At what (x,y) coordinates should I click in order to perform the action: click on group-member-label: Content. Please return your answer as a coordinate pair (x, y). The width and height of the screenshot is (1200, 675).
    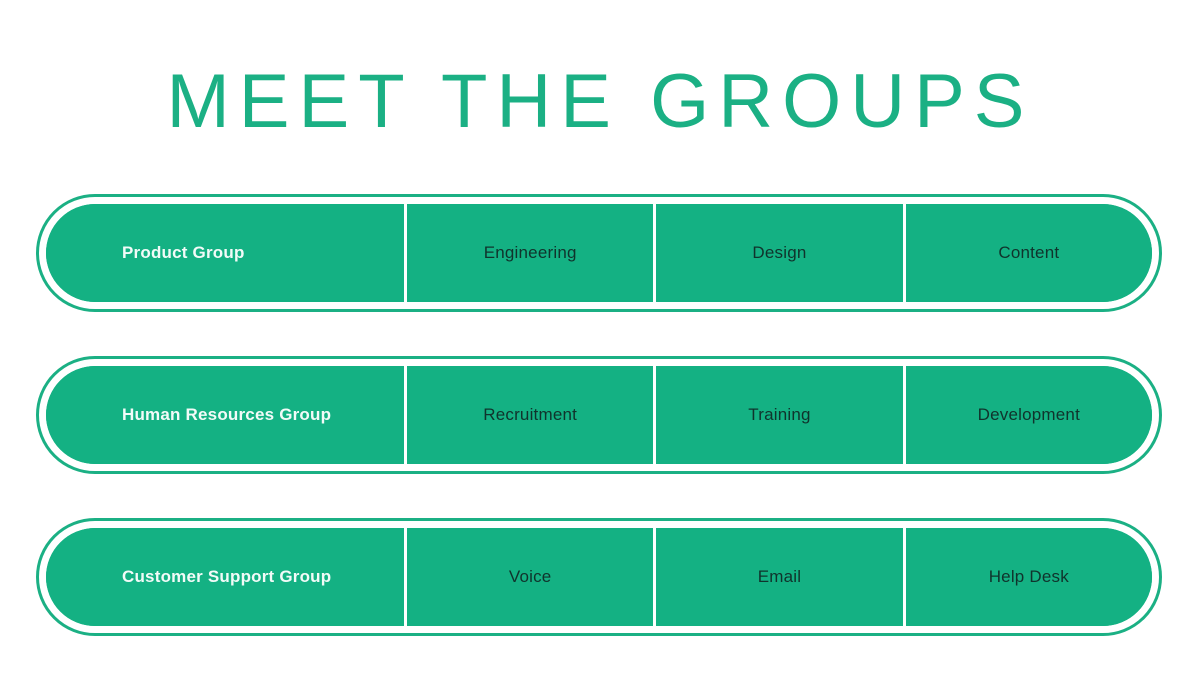
    Looking at the image, I should click on (1029, 252).